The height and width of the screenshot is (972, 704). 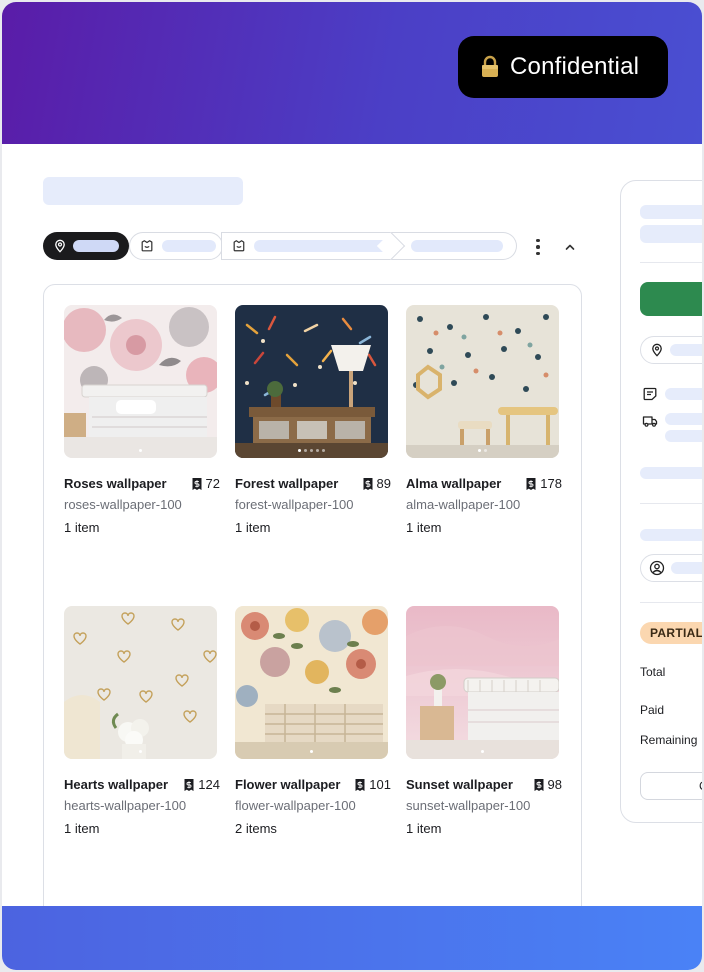 What do you see at coordinates (140, 381) in the screenshot?
I see `product-image-roses` at bounding box center [140, 381].